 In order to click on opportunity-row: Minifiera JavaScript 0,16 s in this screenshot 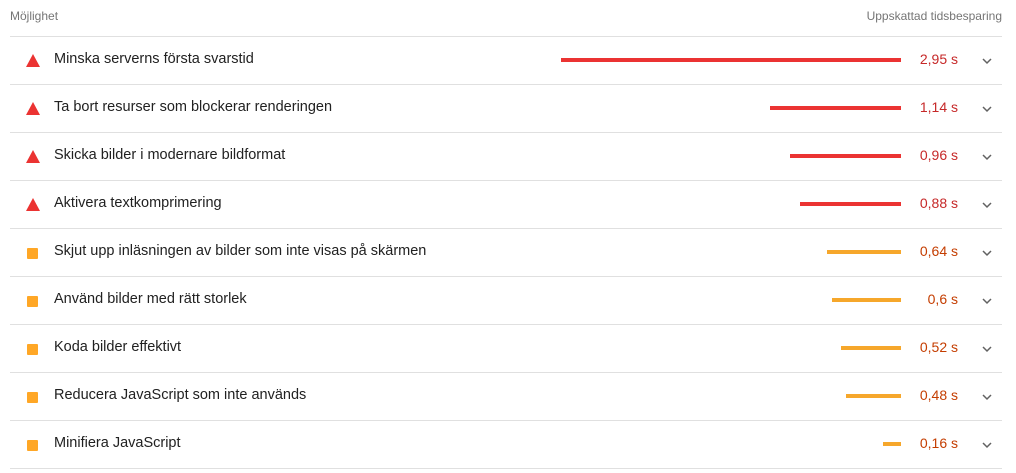, I will do `click(506, 445)`.